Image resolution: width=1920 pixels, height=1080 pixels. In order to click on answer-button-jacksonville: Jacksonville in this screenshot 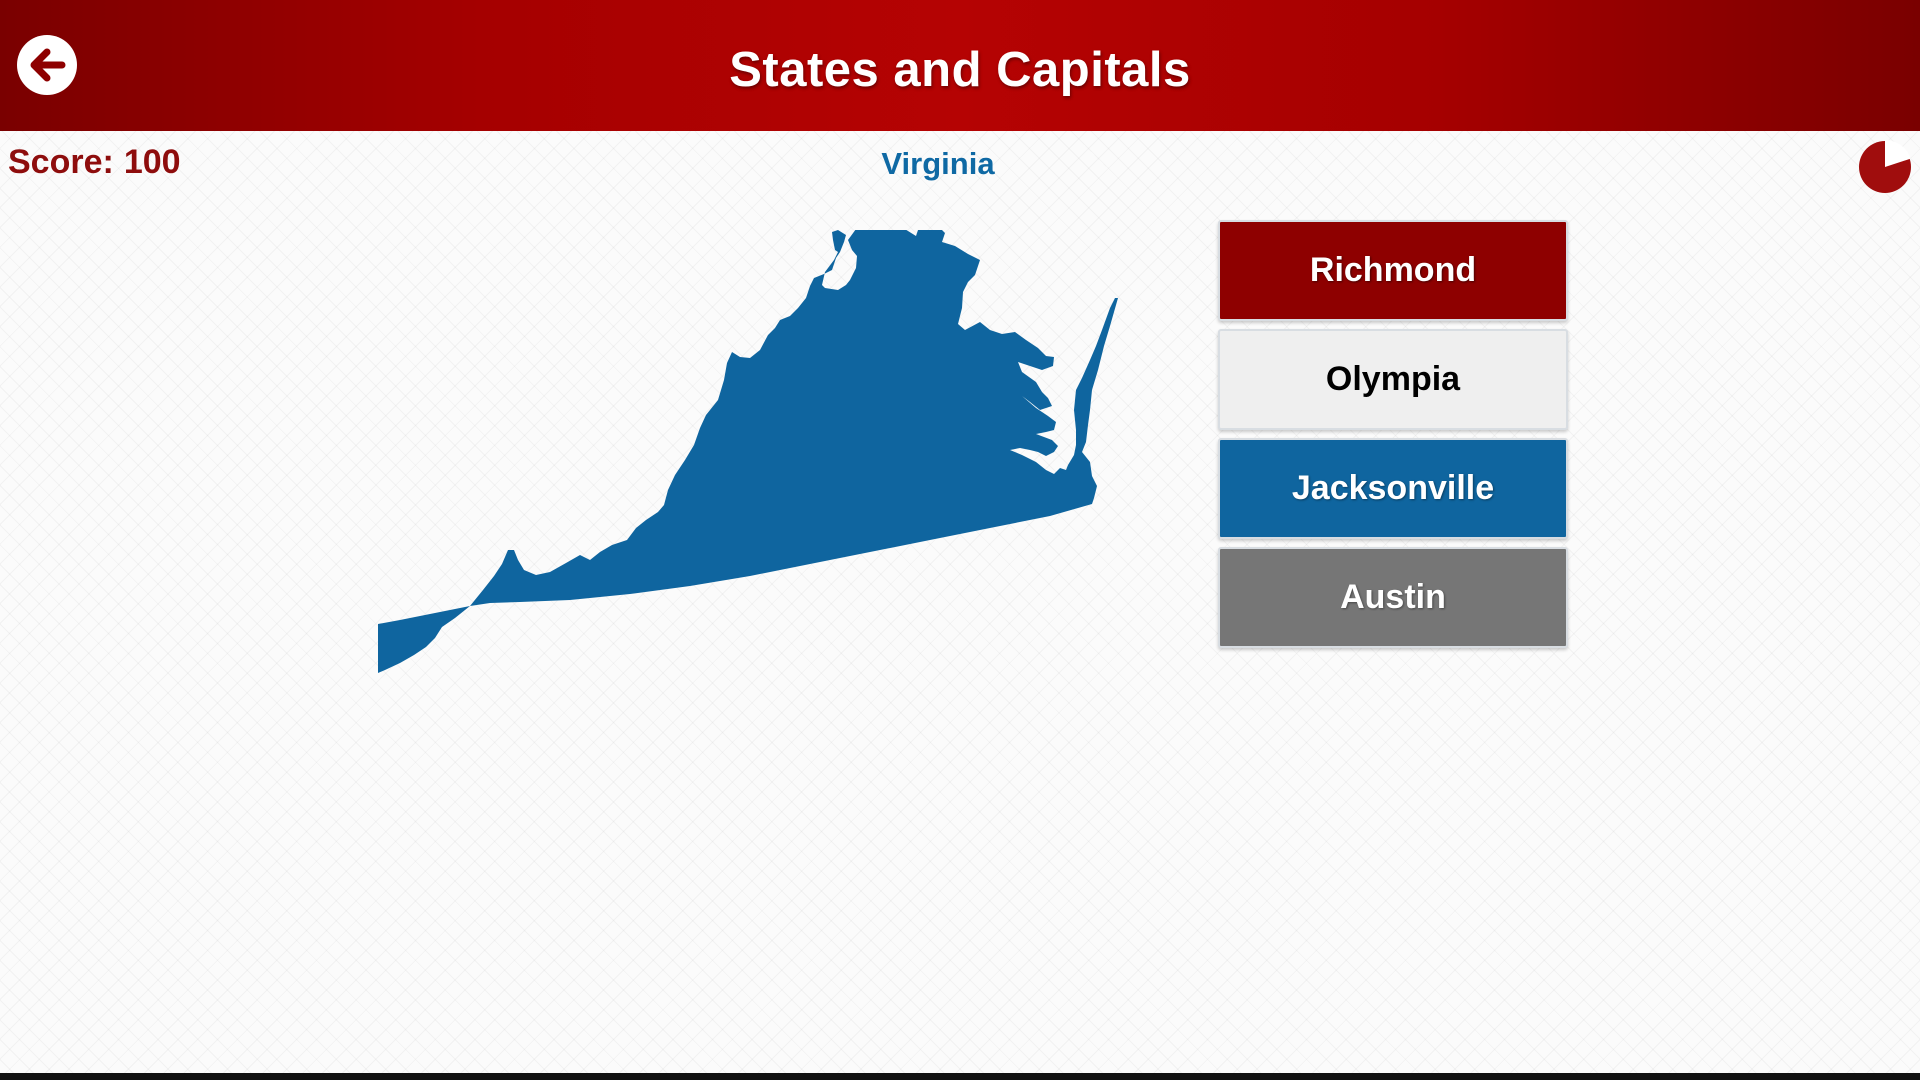, I will do `click(1393, 488)`.